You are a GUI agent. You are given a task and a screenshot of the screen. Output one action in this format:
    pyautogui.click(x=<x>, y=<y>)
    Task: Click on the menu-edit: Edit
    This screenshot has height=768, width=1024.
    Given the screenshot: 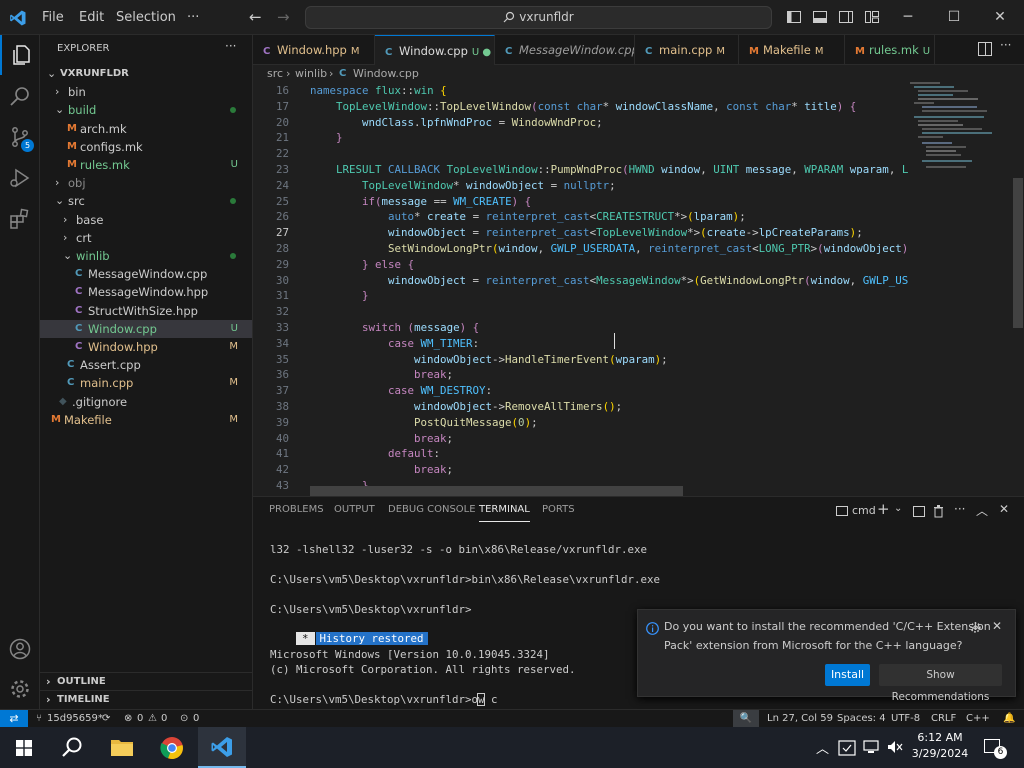 What is the action you would take?
    pyautogui.click(x=91, y=17)
    